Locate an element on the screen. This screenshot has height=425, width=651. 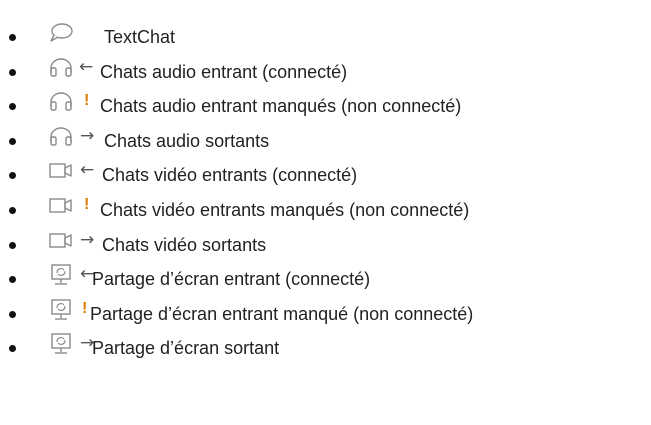
list-item-video-outgoing: → Chats vidéo sortants is located at coordinates (325, 245).